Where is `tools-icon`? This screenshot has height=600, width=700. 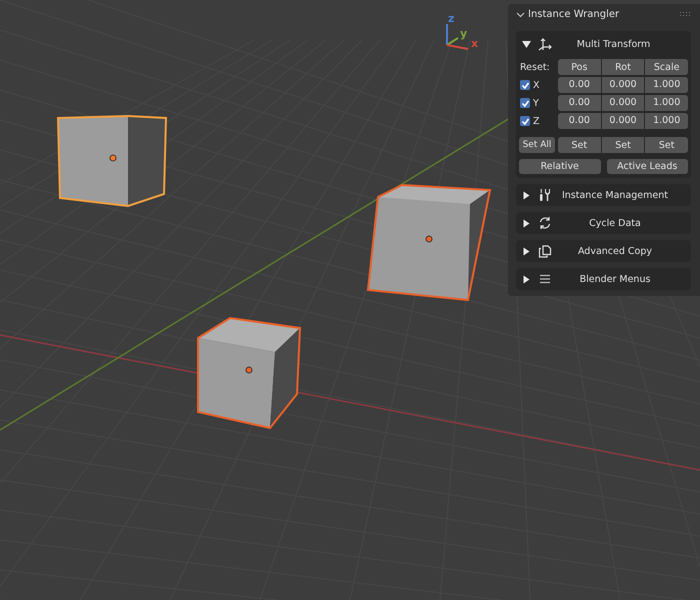 tools-icon is located at coordinates (545, 195).